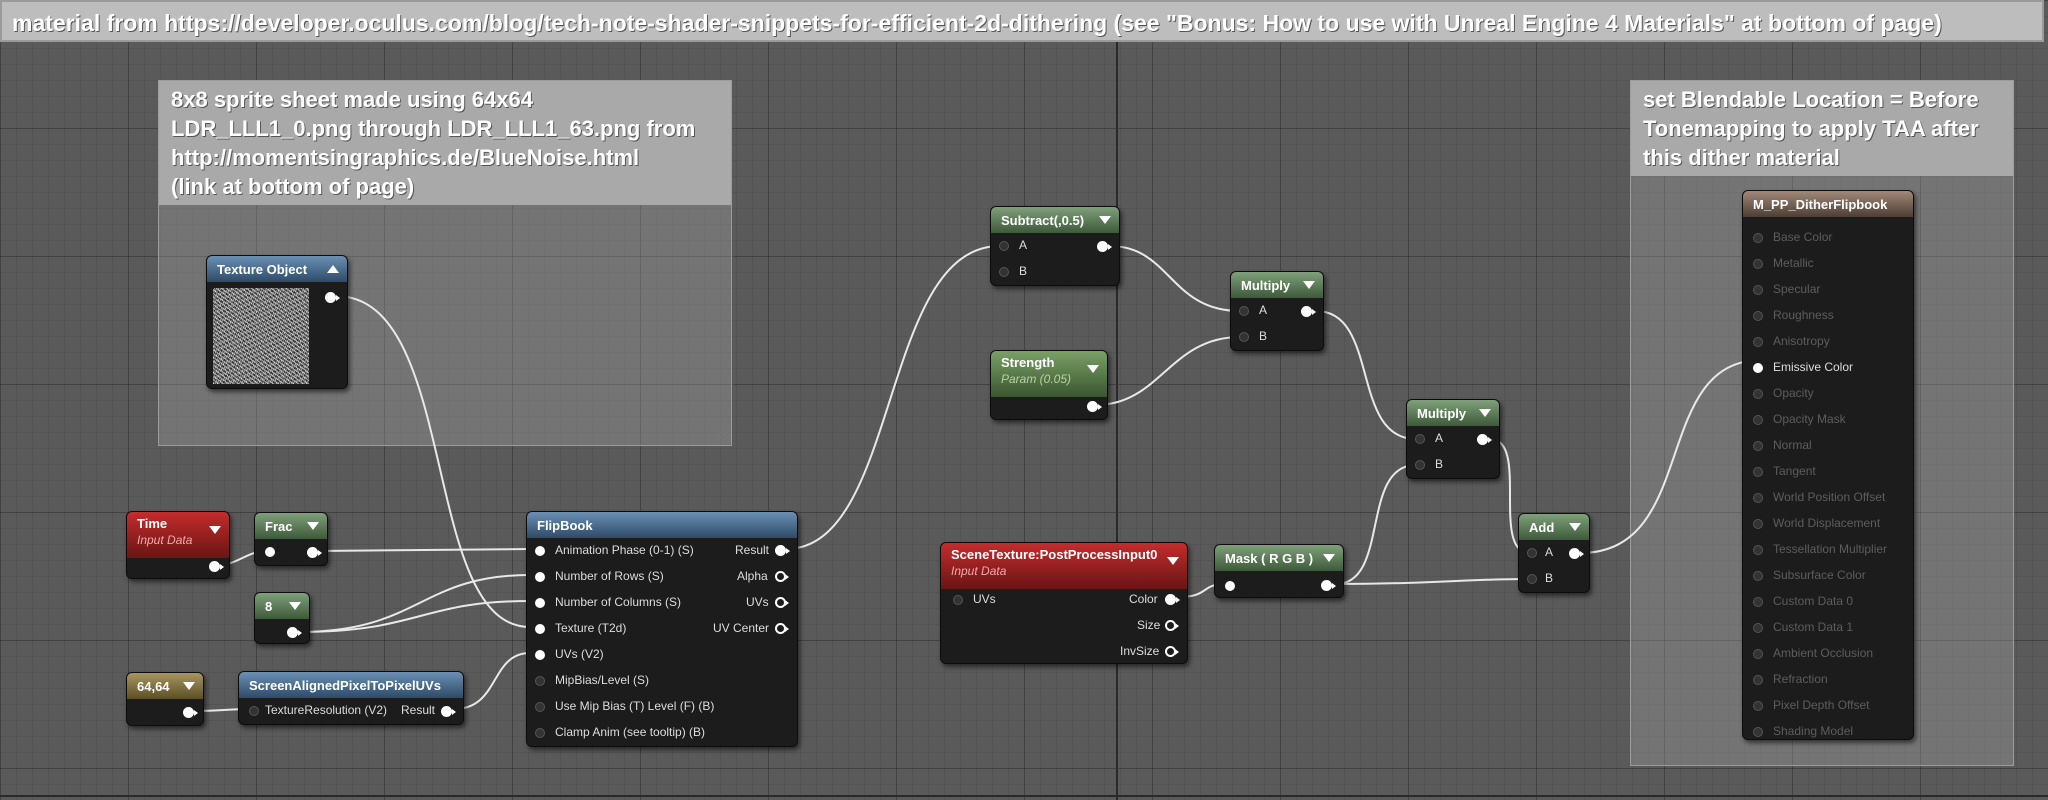 This screenshot has height=800, width=2048. Describe the element at coordinates (1554, 527) in the screenshot. I see `node-title: Add` at that location.